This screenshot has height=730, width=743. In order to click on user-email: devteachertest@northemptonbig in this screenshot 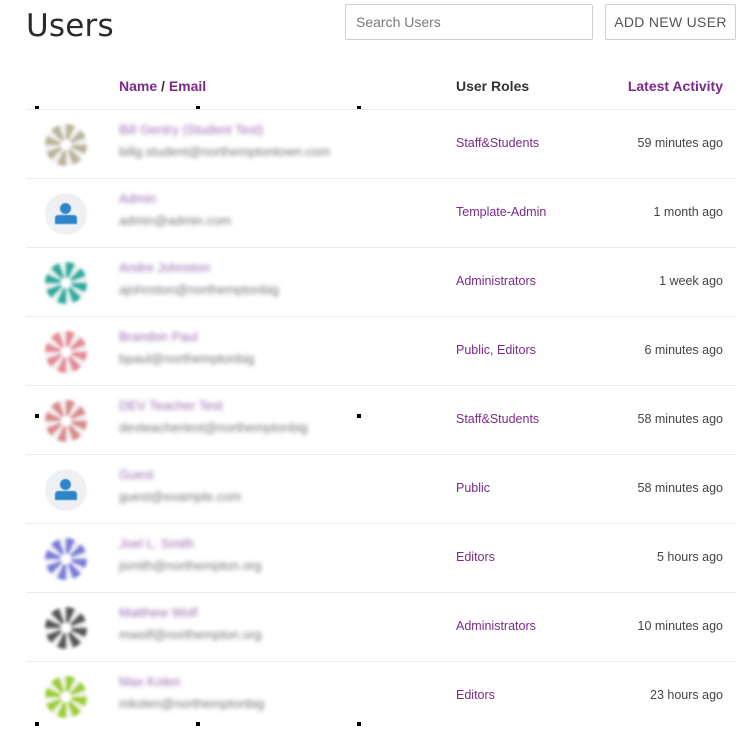, I will do `click(213, 427)`.